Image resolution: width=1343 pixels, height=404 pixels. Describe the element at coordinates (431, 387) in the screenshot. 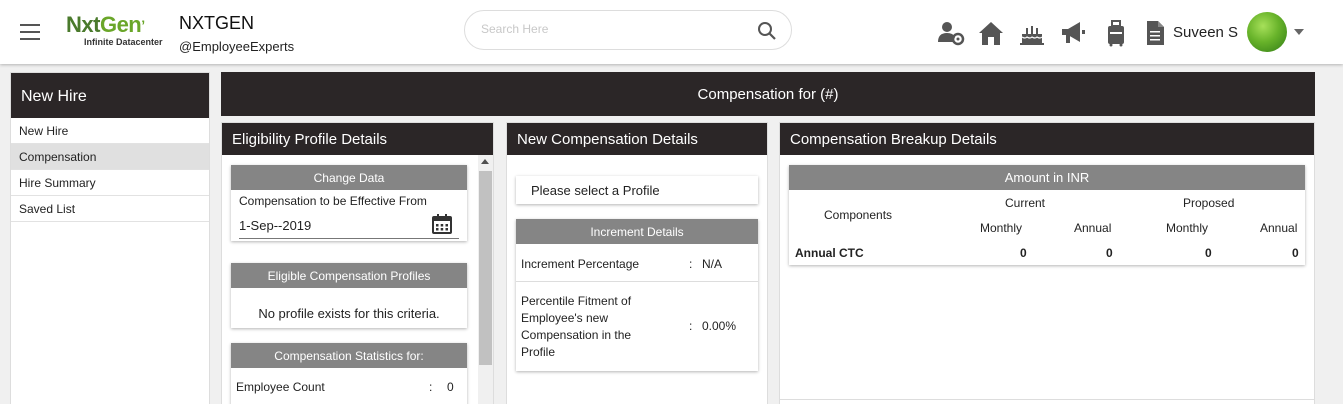

I see `employee-count-sep: :` at that location.